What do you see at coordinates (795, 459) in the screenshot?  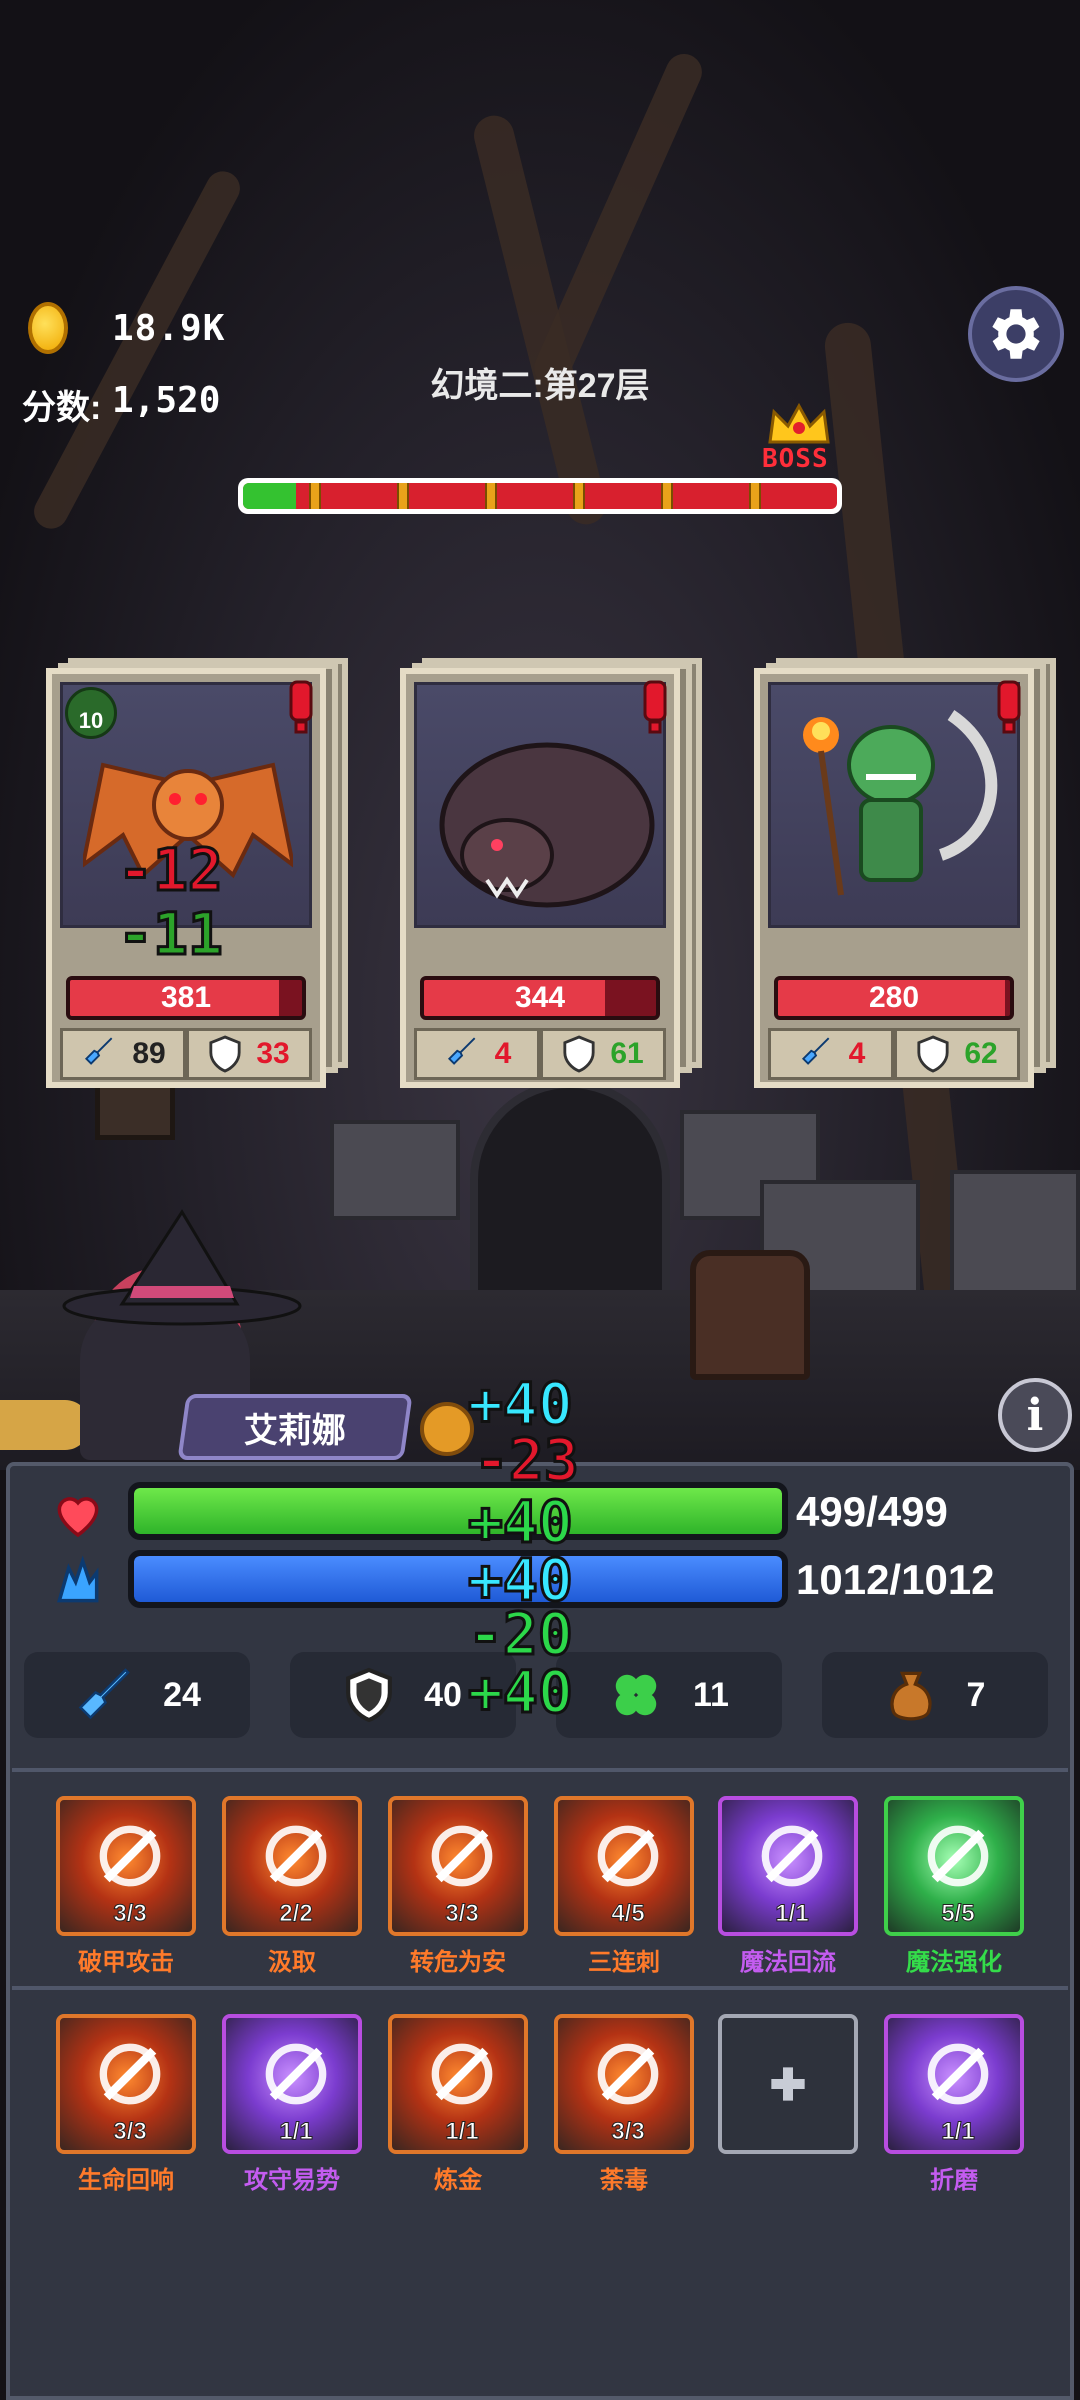 I see `boss-label: BOSS` at bounding box center [795, 459].